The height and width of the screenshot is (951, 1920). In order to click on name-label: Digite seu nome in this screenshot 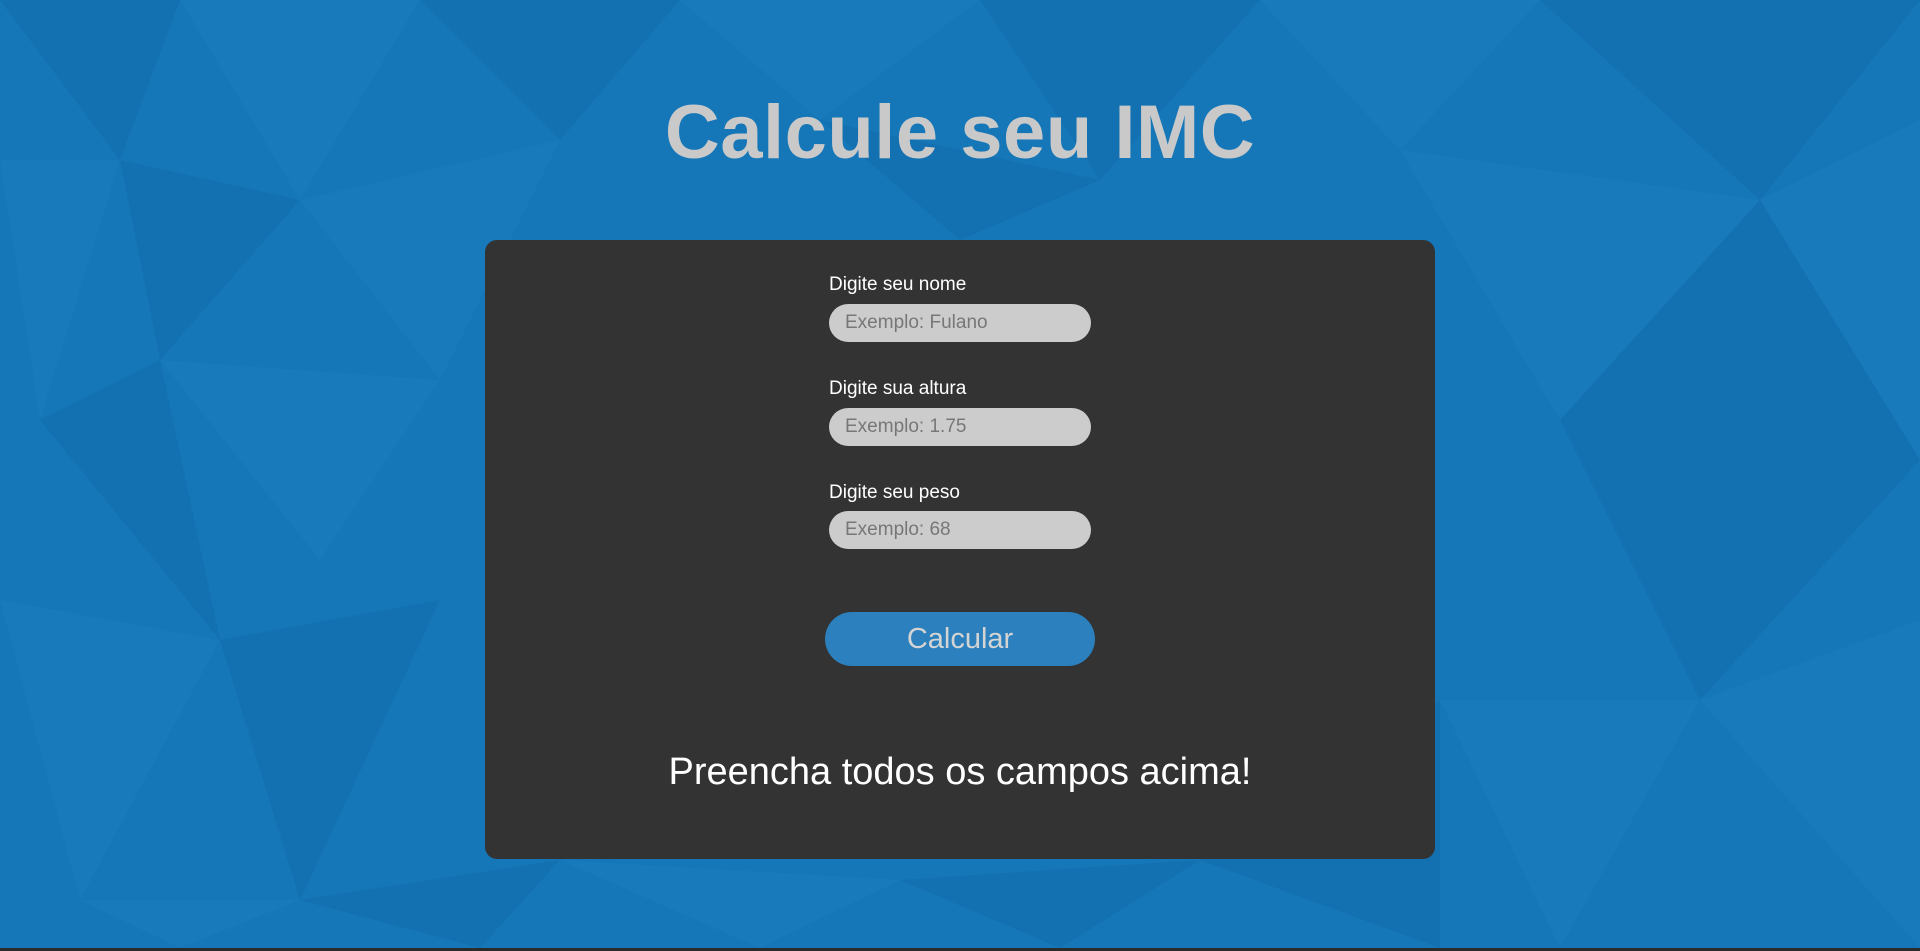, I will do `click(898, 284)`.